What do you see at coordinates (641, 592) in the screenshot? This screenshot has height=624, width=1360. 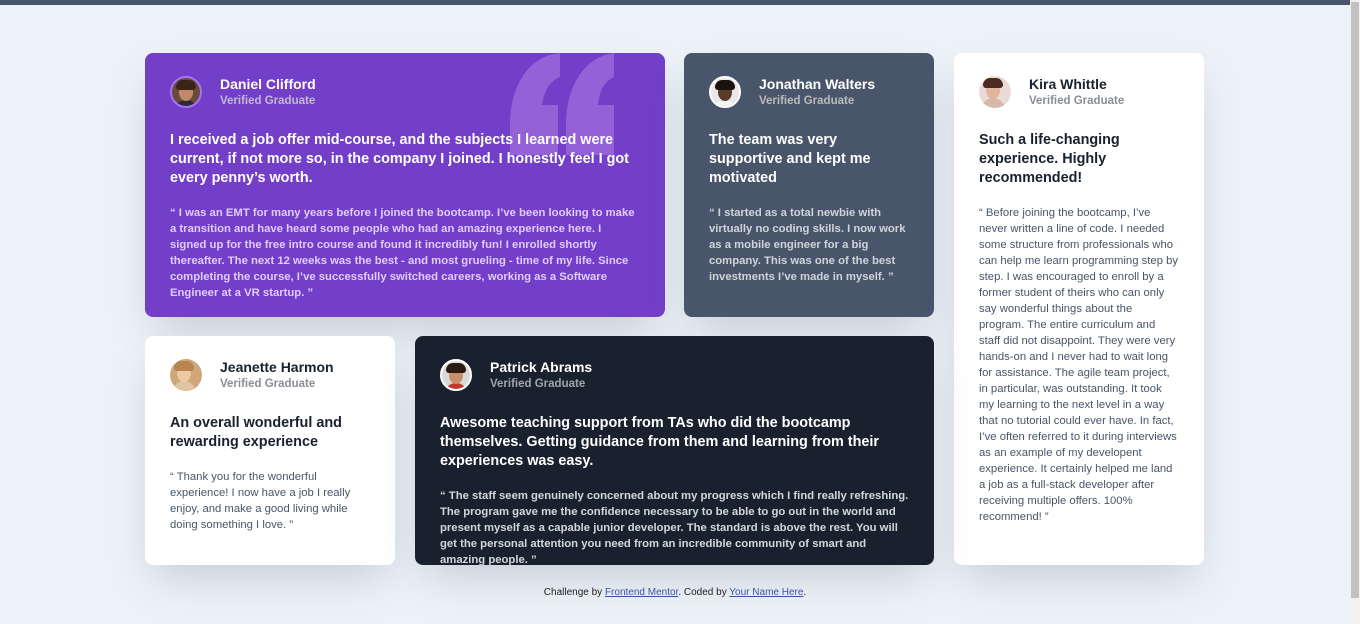 I see `frontend-mentor-link: Frontend Mentor` at bounding box center [641, 592].